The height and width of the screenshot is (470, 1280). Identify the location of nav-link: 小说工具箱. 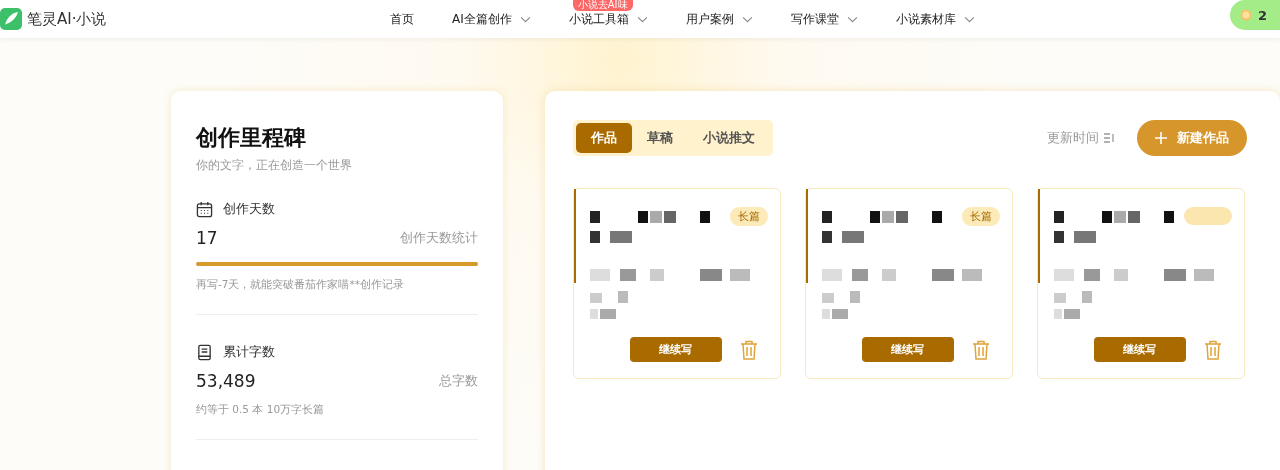
(608, 19).